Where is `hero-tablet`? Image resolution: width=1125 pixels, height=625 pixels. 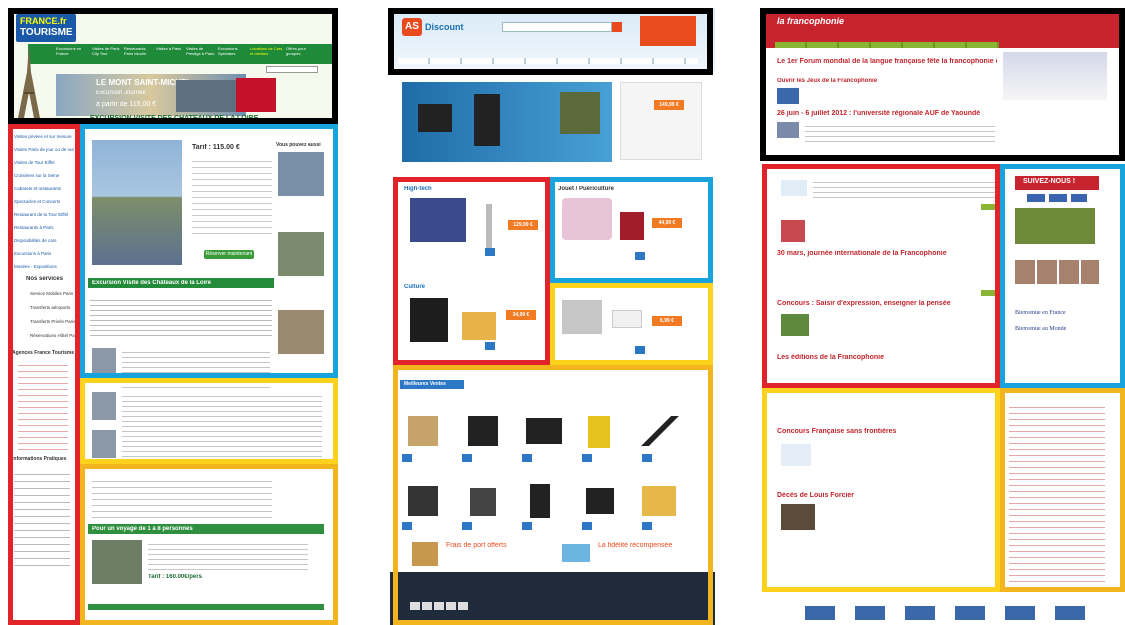
hero-tablet is located at coordinates (580, 113).